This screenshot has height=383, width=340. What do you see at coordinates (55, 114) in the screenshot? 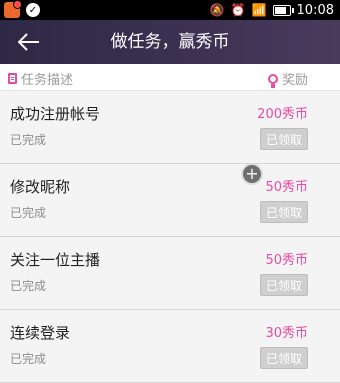
I see `task-name: 成功注册帐号` at bounding box center [55, 114].